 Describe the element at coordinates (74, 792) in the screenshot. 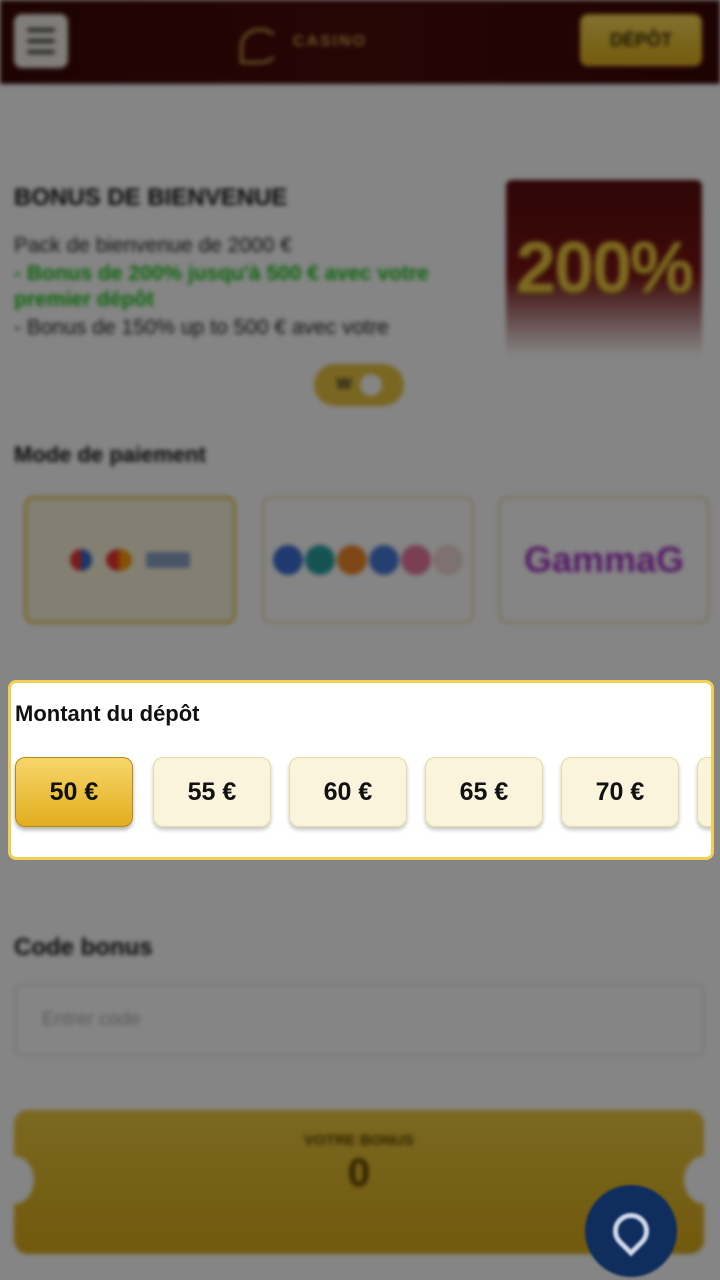

I see `amount-option-50: 50 €` at that location.